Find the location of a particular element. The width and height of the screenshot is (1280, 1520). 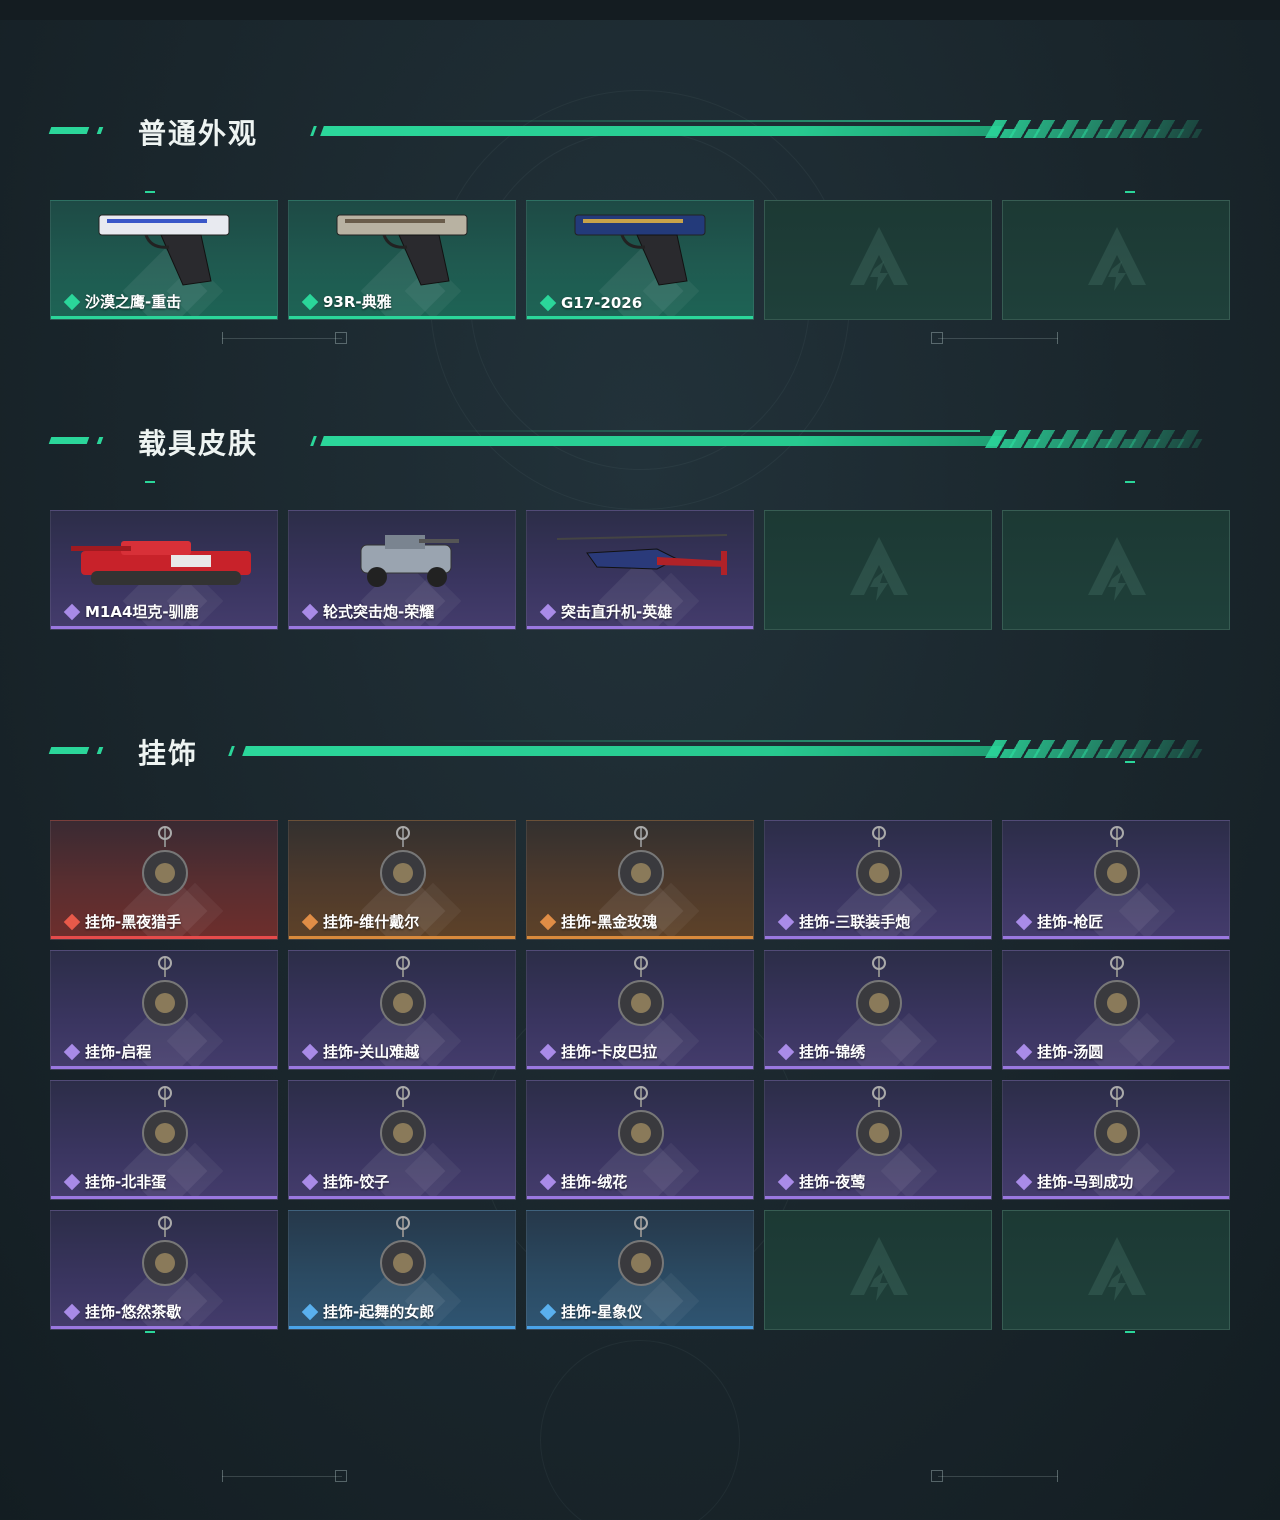

item-card: 挂饰-卡皮巴拉 is located at coordinates (640, 1010).